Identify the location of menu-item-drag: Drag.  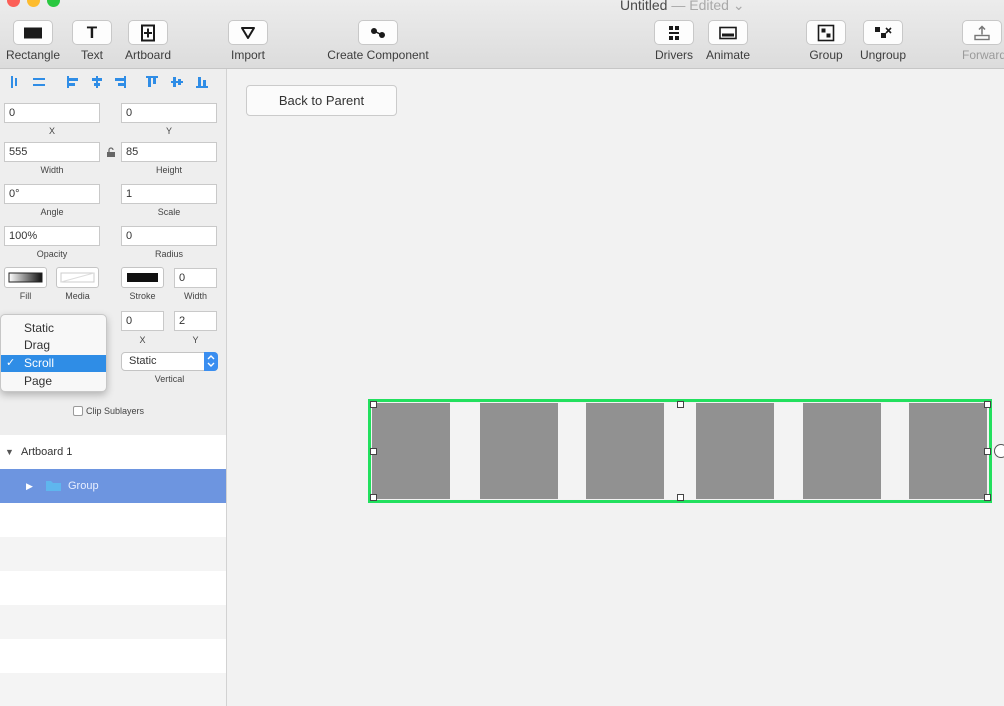
(53, 345).